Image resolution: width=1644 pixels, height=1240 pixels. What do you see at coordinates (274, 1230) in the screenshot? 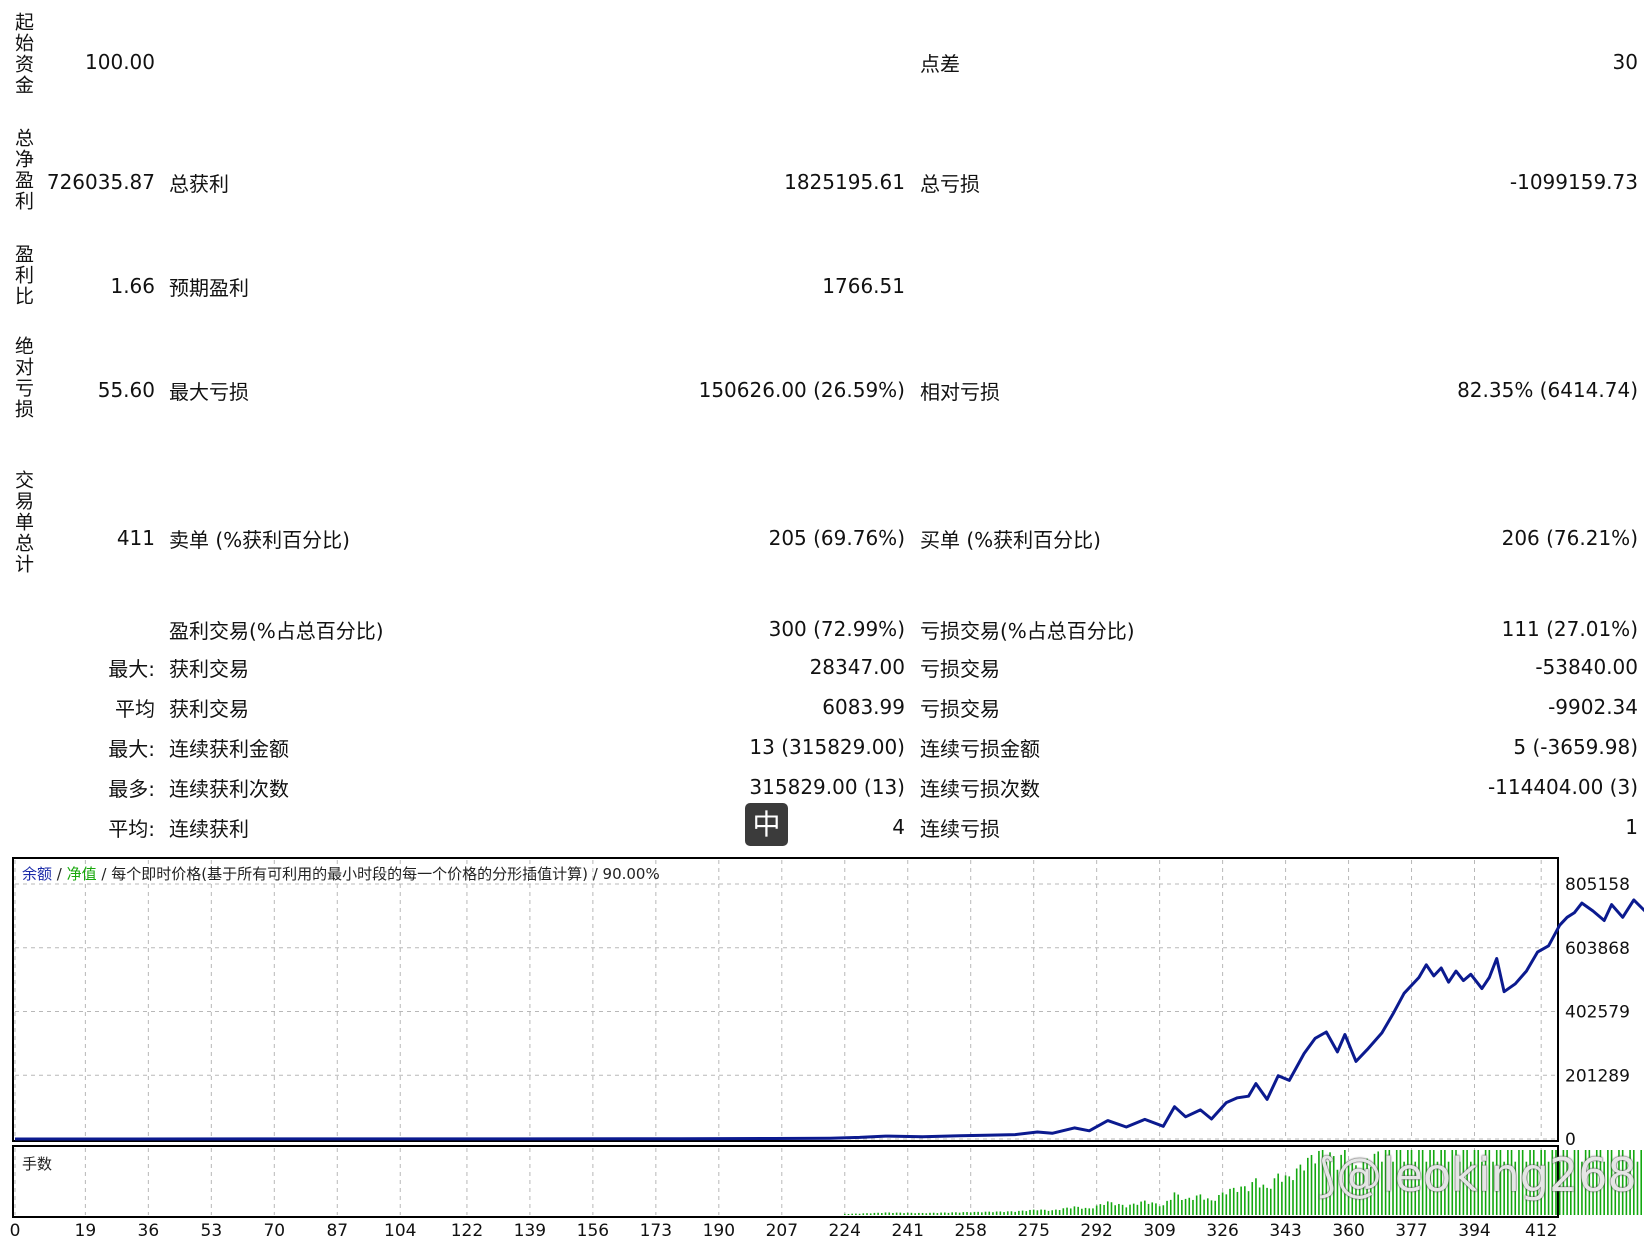
I see `x-tick-label: 70` at bounding box center [274, 1230].